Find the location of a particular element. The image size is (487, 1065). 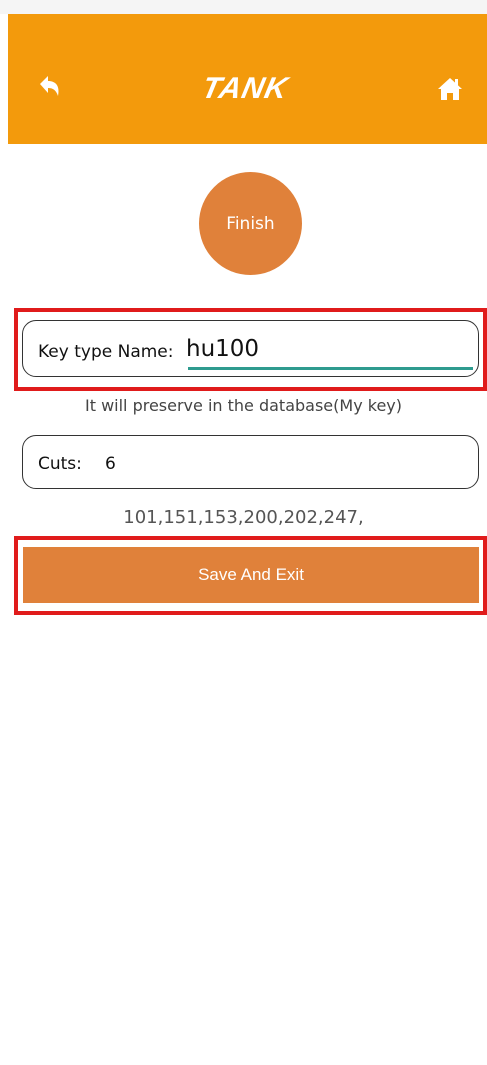

undo-arrow-icon is located at coordinates (49, 86).